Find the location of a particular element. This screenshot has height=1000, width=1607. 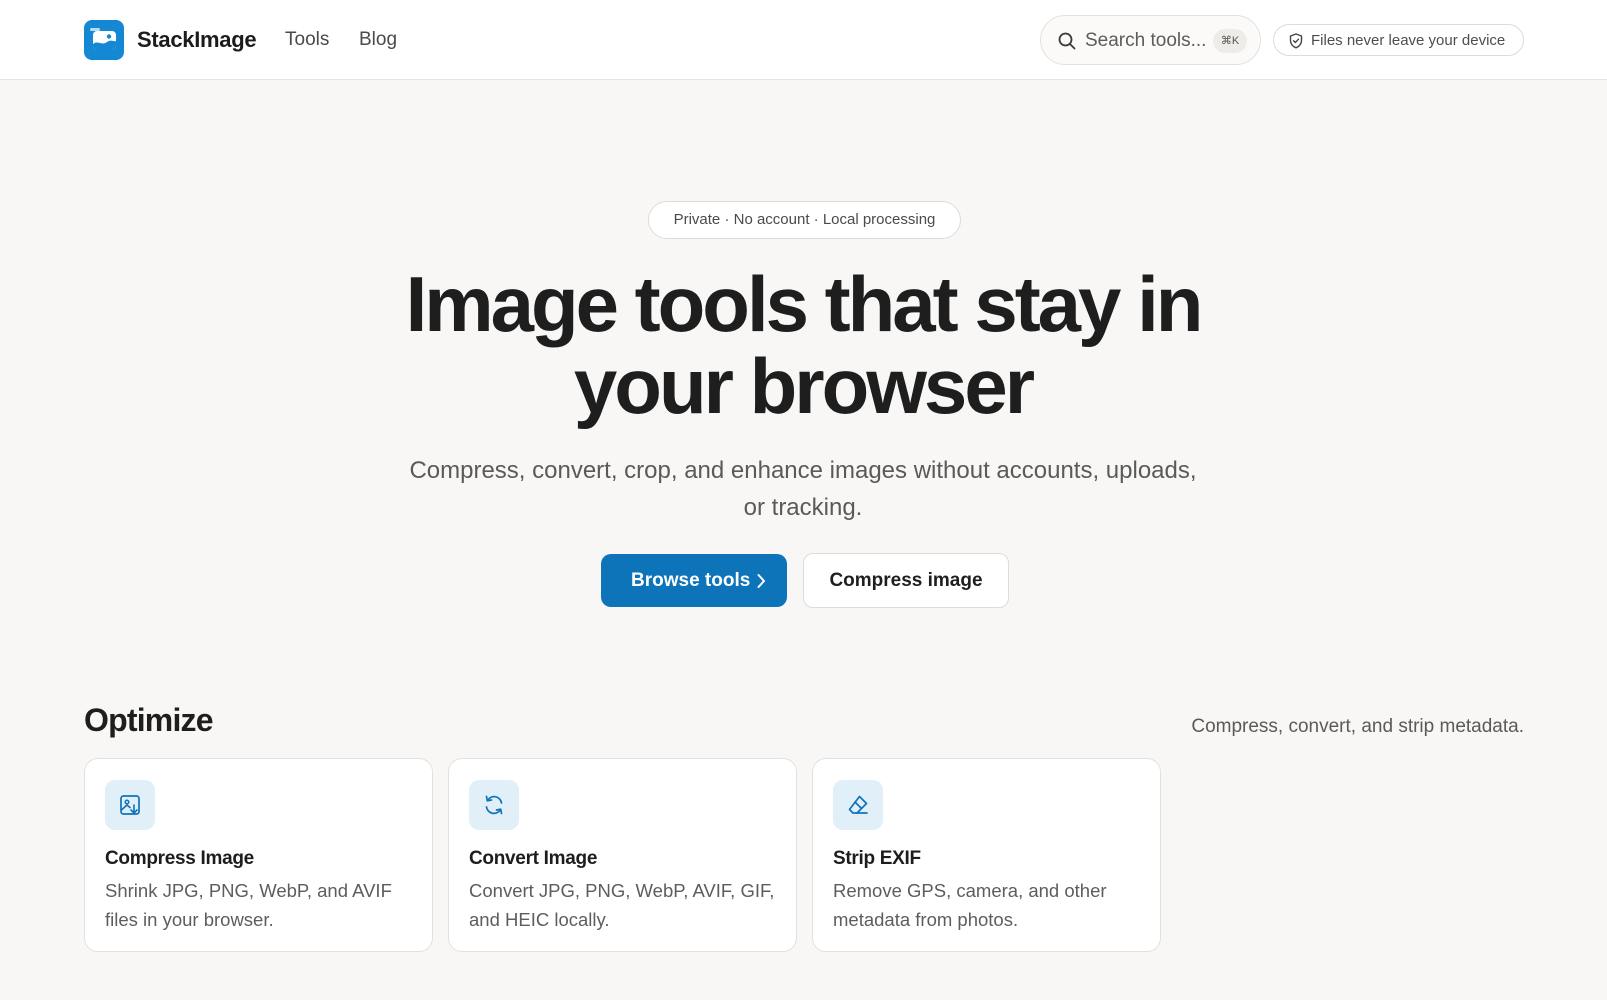

hero-title: Image tools that stay in your browser is located at coordinates (803, 345).